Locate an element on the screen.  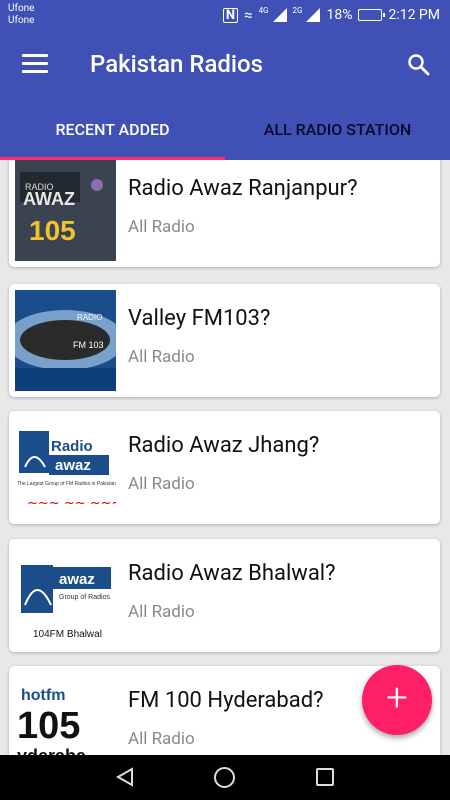
svg-text: Group of Radios is located at coordinates (84, 597).